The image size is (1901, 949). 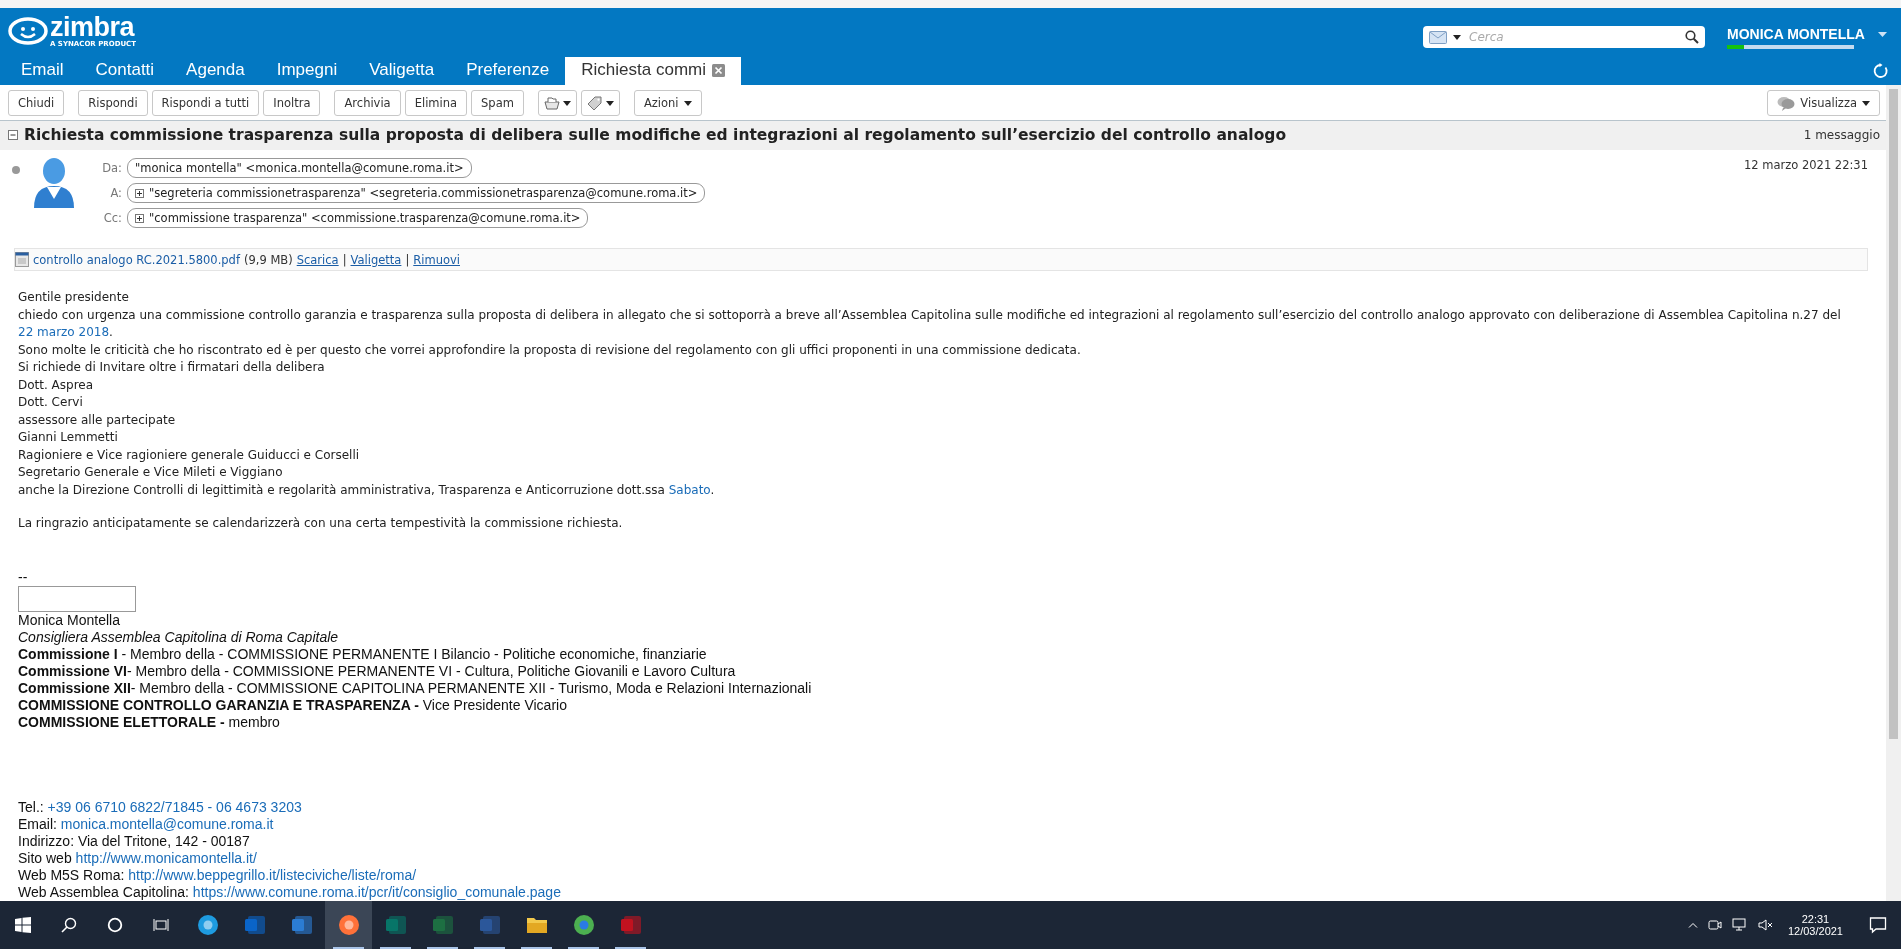 What do you see at coordinates (292, 103) in the screenshot?
I see `toolbar-button: Inoltra` at bounding box center [292, 103].